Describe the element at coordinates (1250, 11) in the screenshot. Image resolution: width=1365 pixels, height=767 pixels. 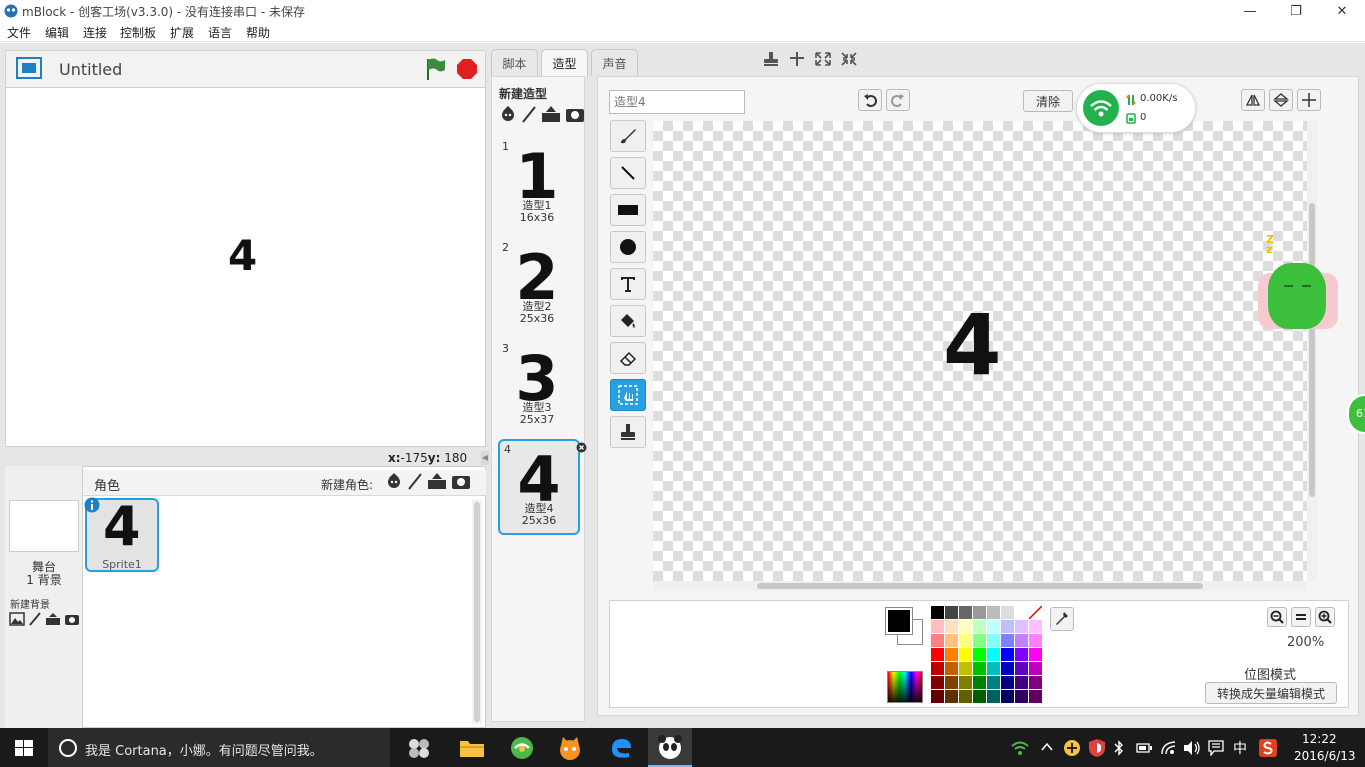
I see `minimize-button: —` at that location.